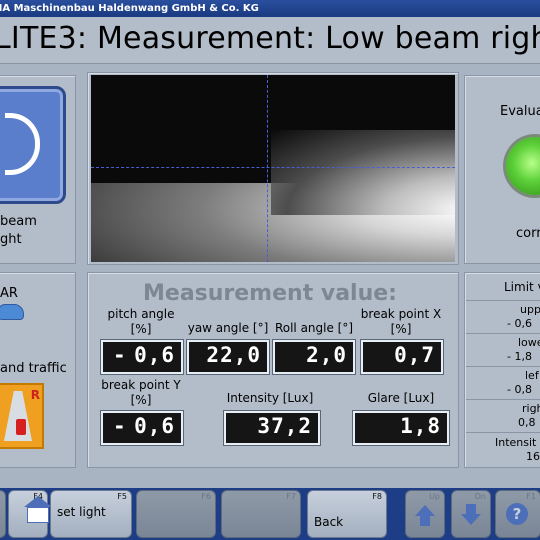 The width and height of the screenshot is (540, 540). Describe the element at coordinates (176, 514) in the screenshot. I see `f6-button: F6` at that location.